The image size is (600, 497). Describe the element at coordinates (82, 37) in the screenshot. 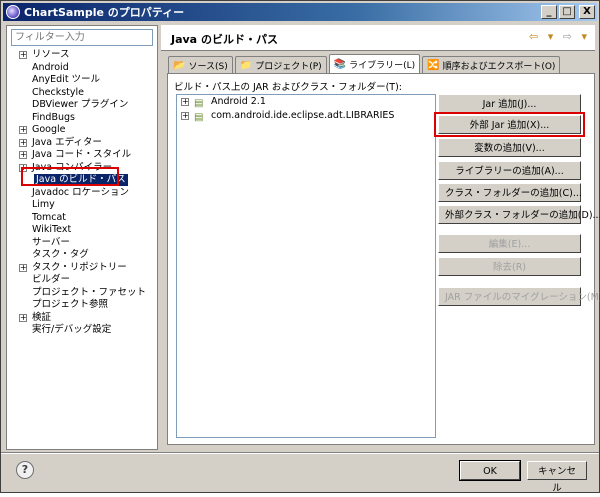

I see `filter-input` at that location.